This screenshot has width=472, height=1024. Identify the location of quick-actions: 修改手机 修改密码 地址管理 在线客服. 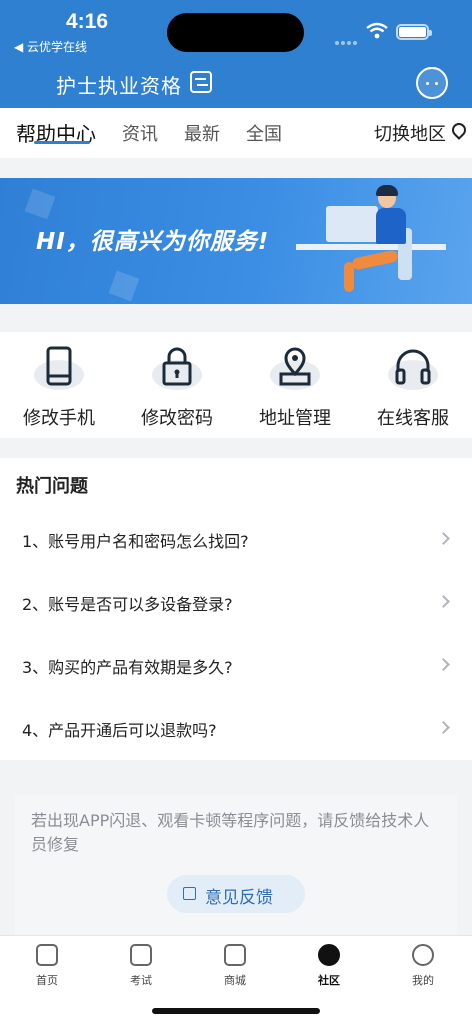
(236, 385).